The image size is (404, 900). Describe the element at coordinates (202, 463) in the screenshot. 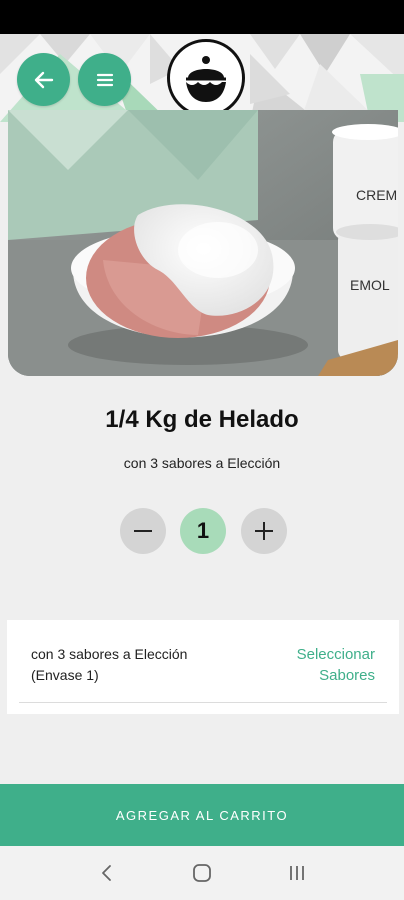

I see `product-subtitle: con 3 sabores a Elección` at that location.